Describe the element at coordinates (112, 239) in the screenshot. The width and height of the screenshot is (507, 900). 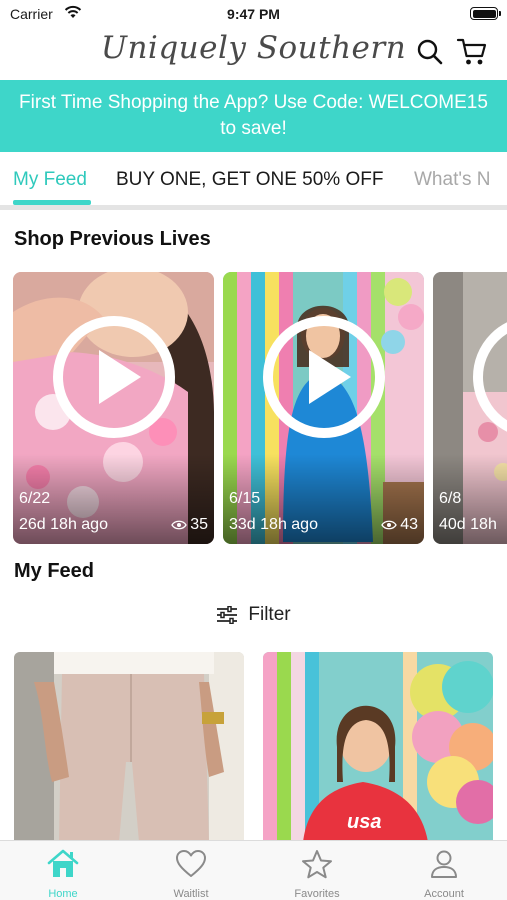
I see `section-title-lives: Shop Previous Lives` at that location.